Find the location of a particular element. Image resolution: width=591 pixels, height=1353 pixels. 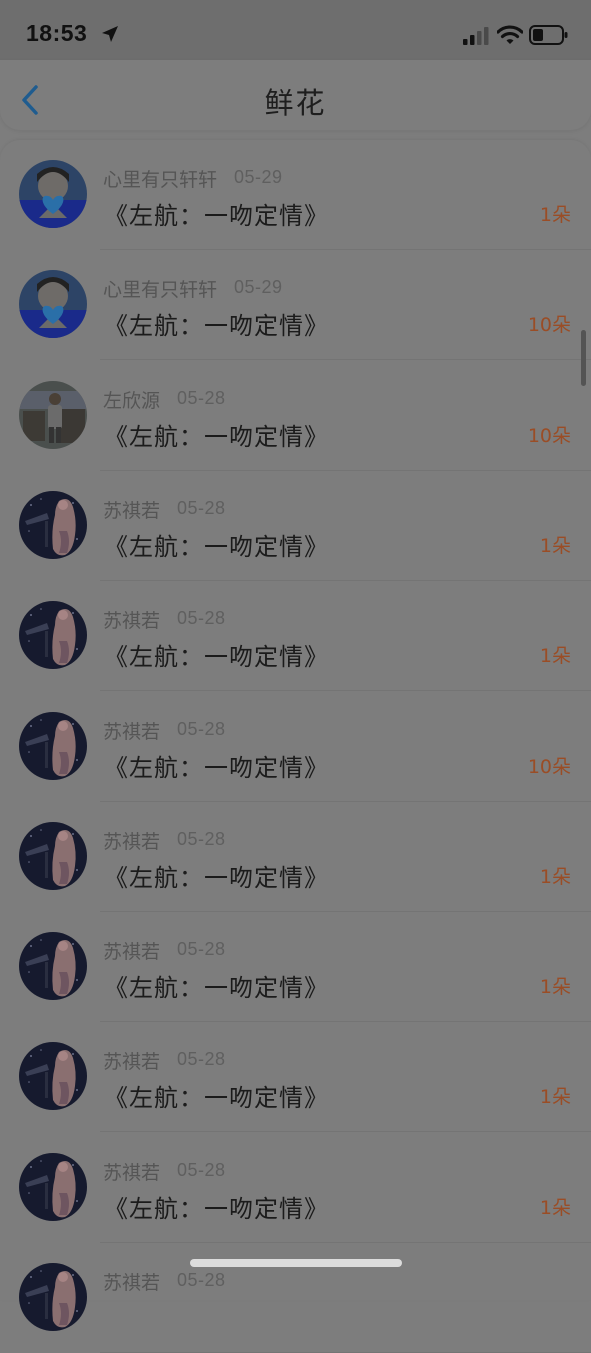

location-arrow-icon is located at coordinates (110, 34).